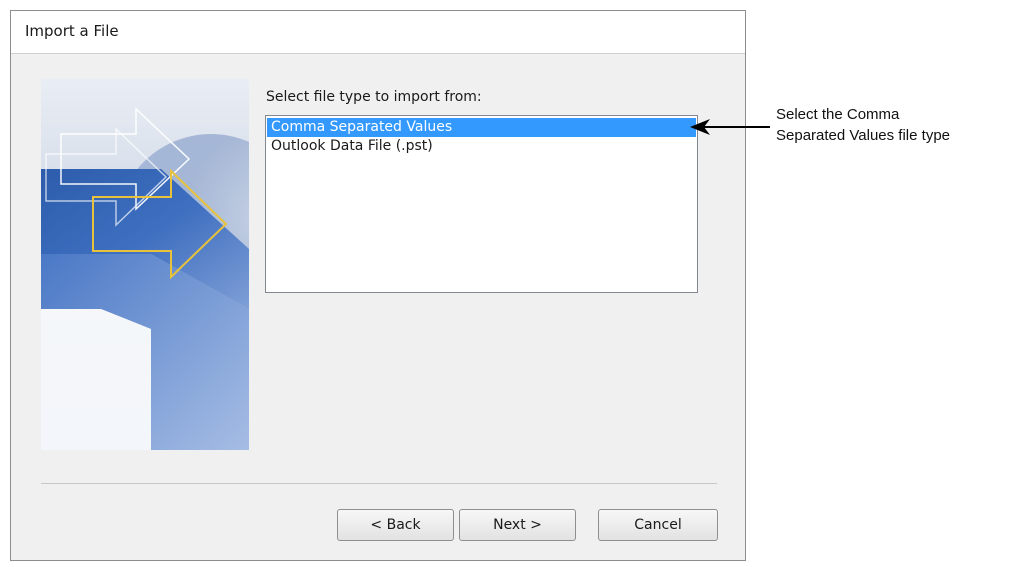 The height and width of the screenshot is (567, 1010). What do you see at coordinates (481, 146) in the screenshot?
I see `list-item-outlook-data-file: Outlook Data File (.pst)` at bounding box center [481, 146].